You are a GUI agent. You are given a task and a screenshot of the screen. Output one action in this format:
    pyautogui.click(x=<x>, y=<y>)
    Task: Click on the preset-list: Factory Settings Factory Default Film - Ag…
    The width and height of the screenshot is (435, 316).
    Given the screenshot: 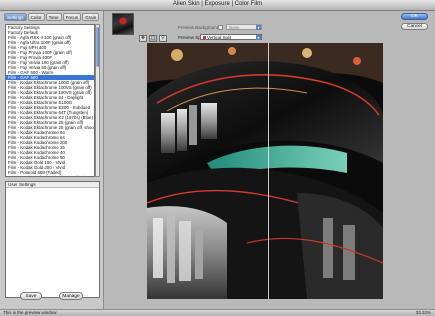 What is the action you would take?
    pyautogui.click(x=50, y=100)
    